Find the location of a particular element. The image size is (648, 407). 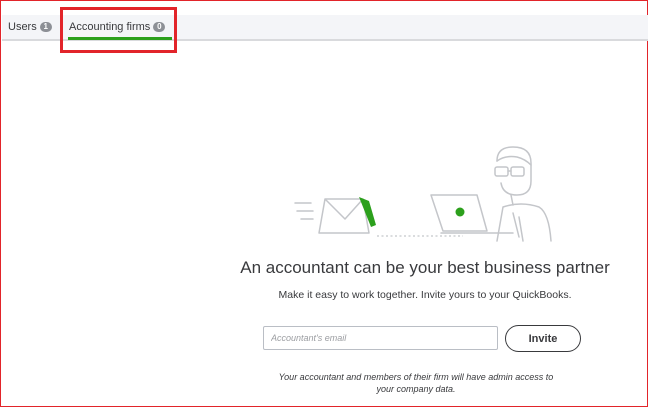

accountant-illustration is located at coordinates (423, 194).